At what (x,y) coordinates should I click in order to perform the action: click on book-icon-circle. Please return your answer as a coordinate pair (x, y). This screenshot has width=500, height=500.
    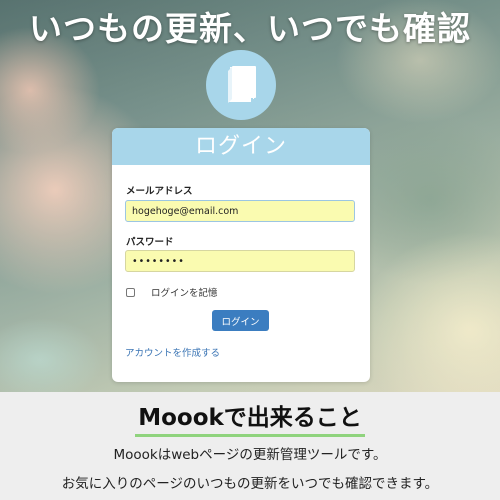
    Looking at the image, I should click on (241, 85).